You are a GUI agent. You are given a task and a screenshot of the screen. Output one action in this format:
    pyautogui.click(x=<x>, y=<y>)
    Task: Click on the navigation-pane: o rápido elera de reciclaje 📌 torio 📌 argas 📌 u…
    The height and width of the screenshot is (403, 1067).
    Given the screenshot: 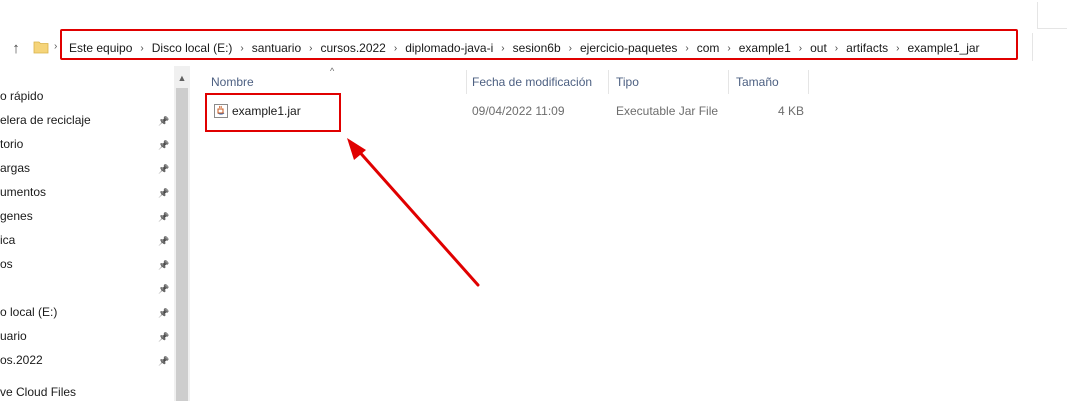 What is the action you would take?
    pyautogui.click(x=95, y=233)
    